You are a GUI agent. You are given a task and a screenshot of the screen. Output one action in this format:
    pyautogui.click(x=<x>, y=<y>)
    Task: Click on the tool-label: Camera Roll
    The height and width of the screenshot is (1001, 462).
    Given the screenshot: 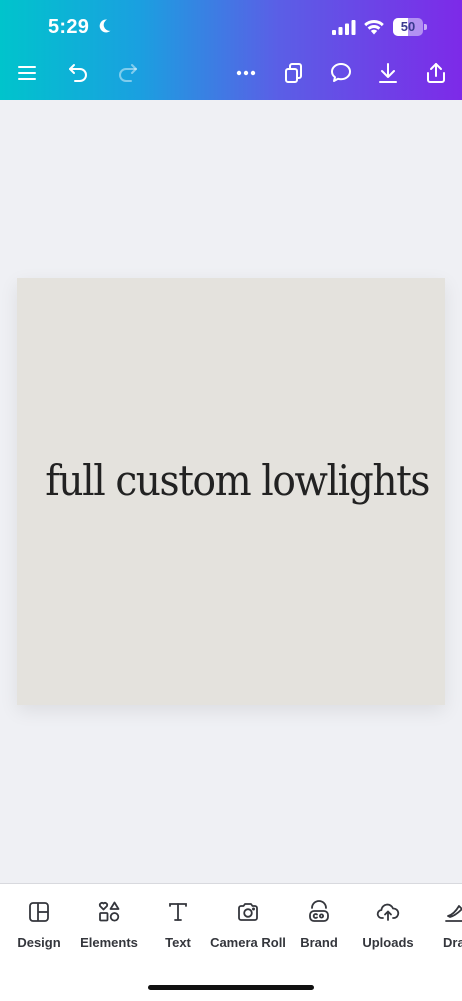 What is the action you would take?
    pyautogui.click(x=248, y=942)
    